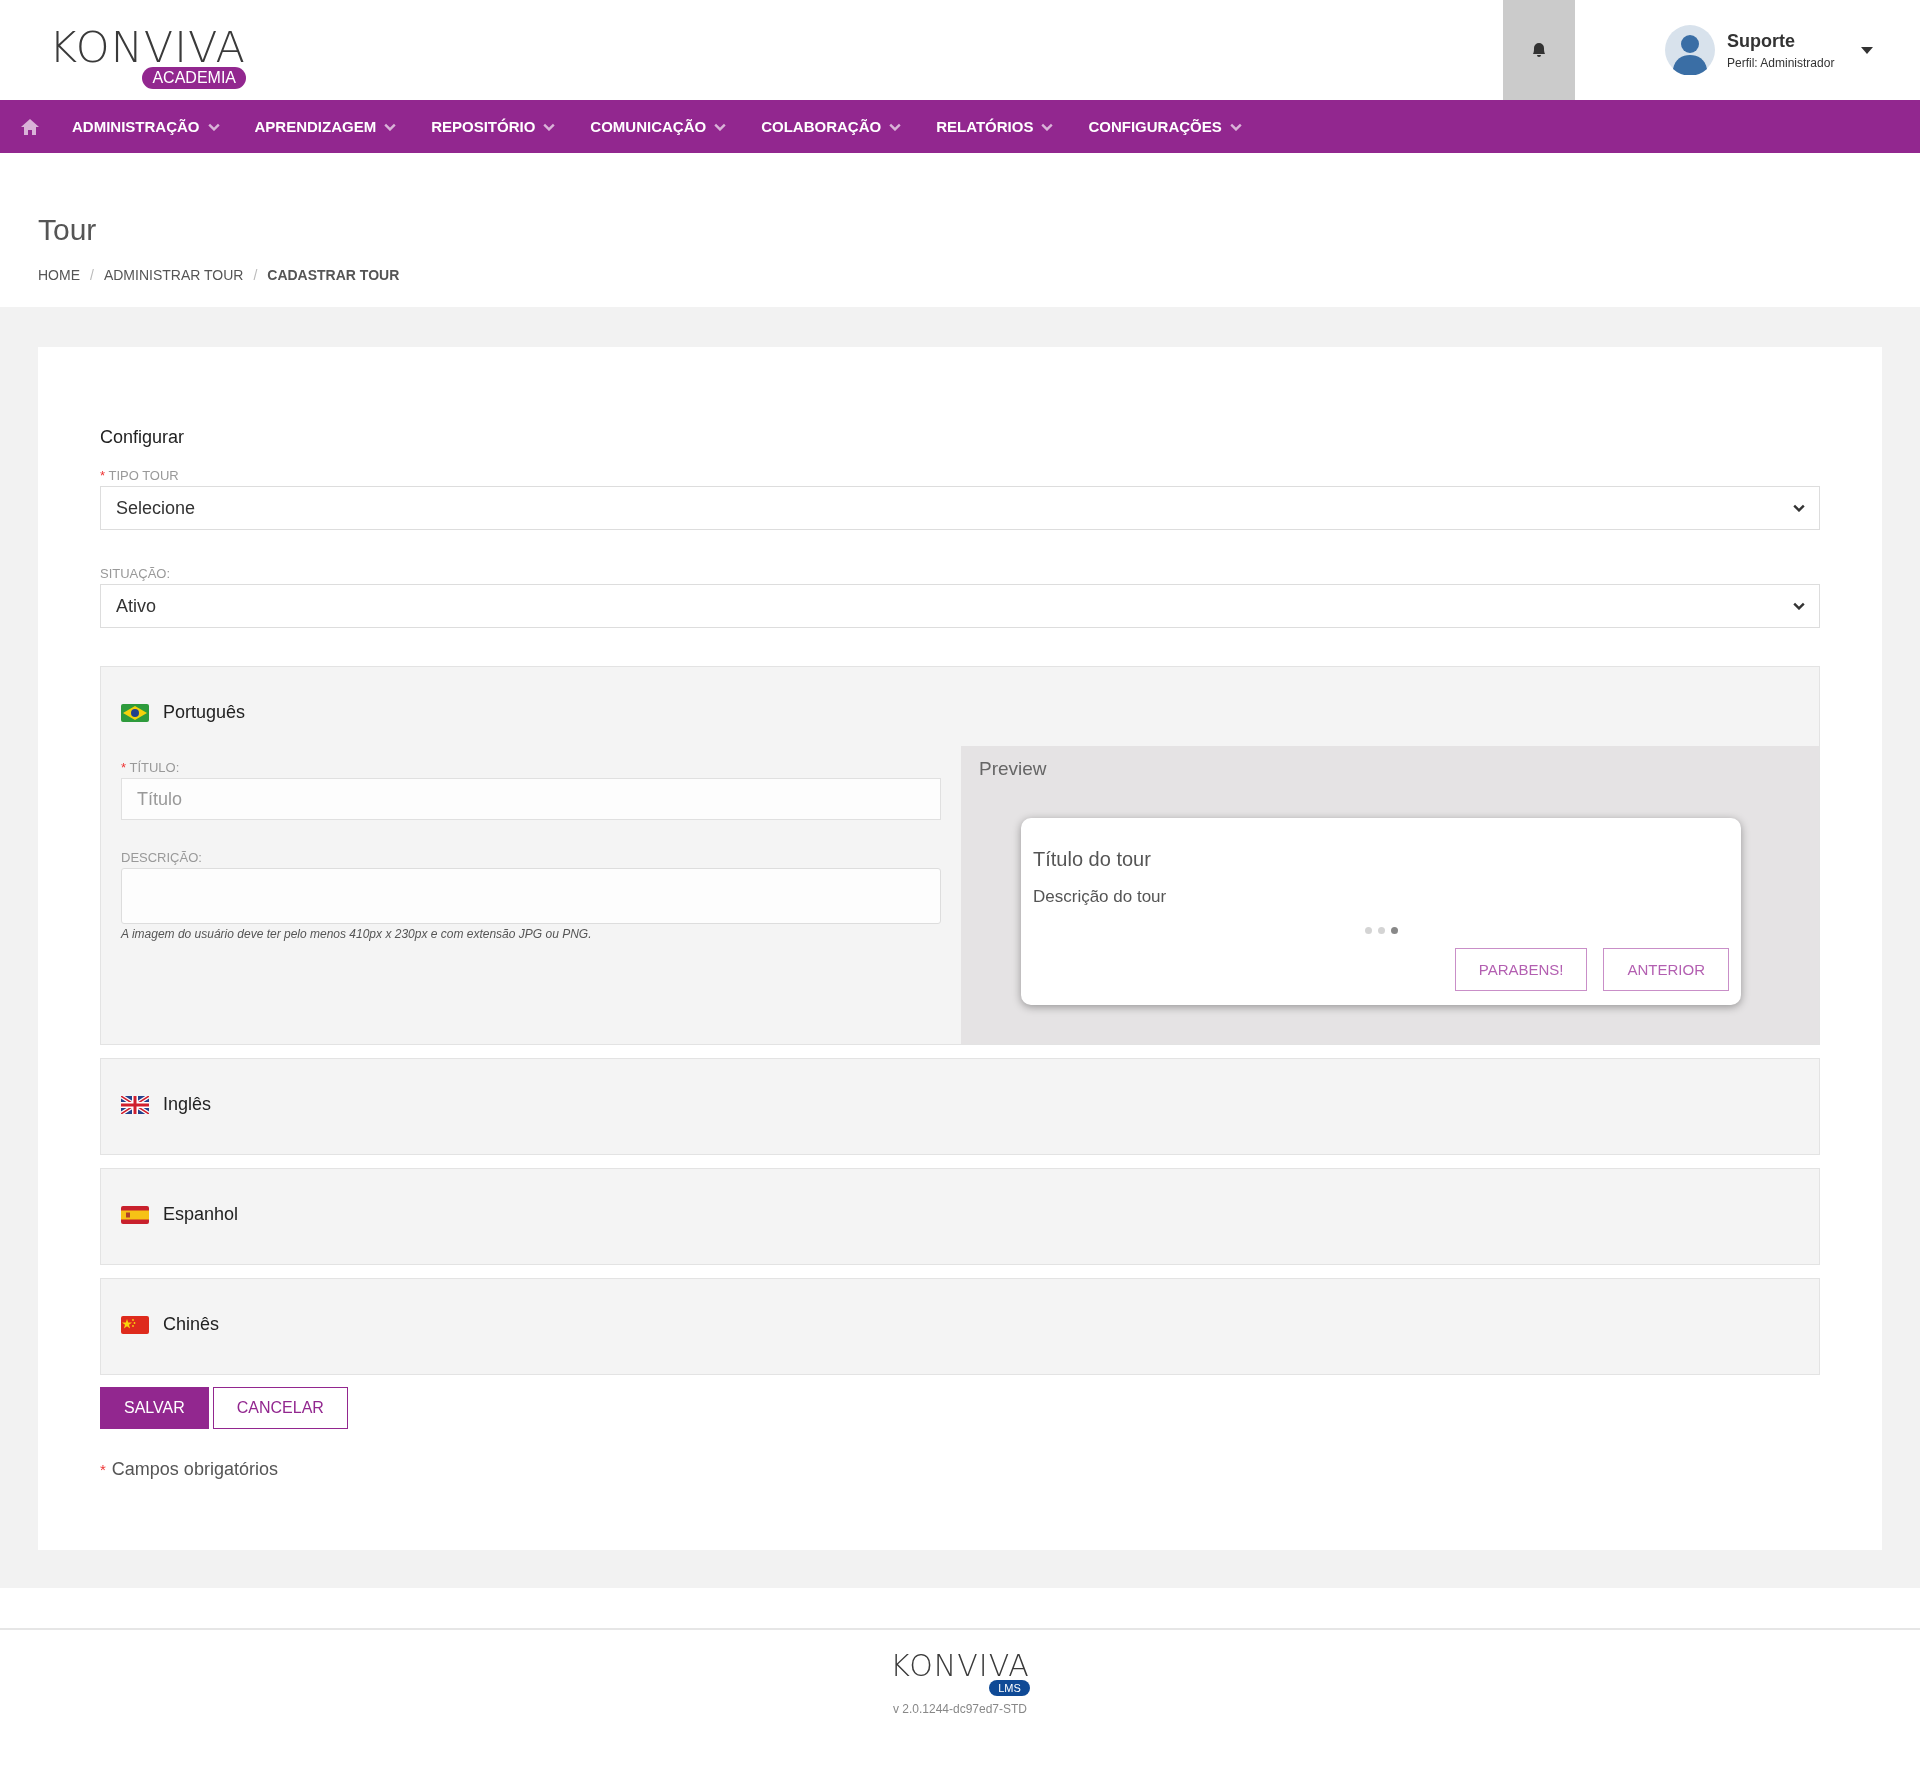 This screenshot has width=1920, height=1782. Describe the element at coordinates (146, 126) in the screenshot. I see `nav-menu-item: ADMINISTRAÇÃO` at that location.